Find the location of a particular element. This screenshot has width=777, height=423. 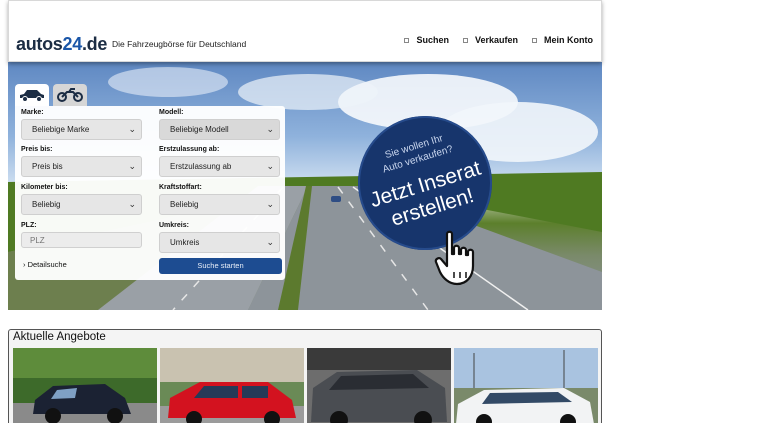

umkreis-select: Umkreis ⌄ is located at coordinates (219, 242).